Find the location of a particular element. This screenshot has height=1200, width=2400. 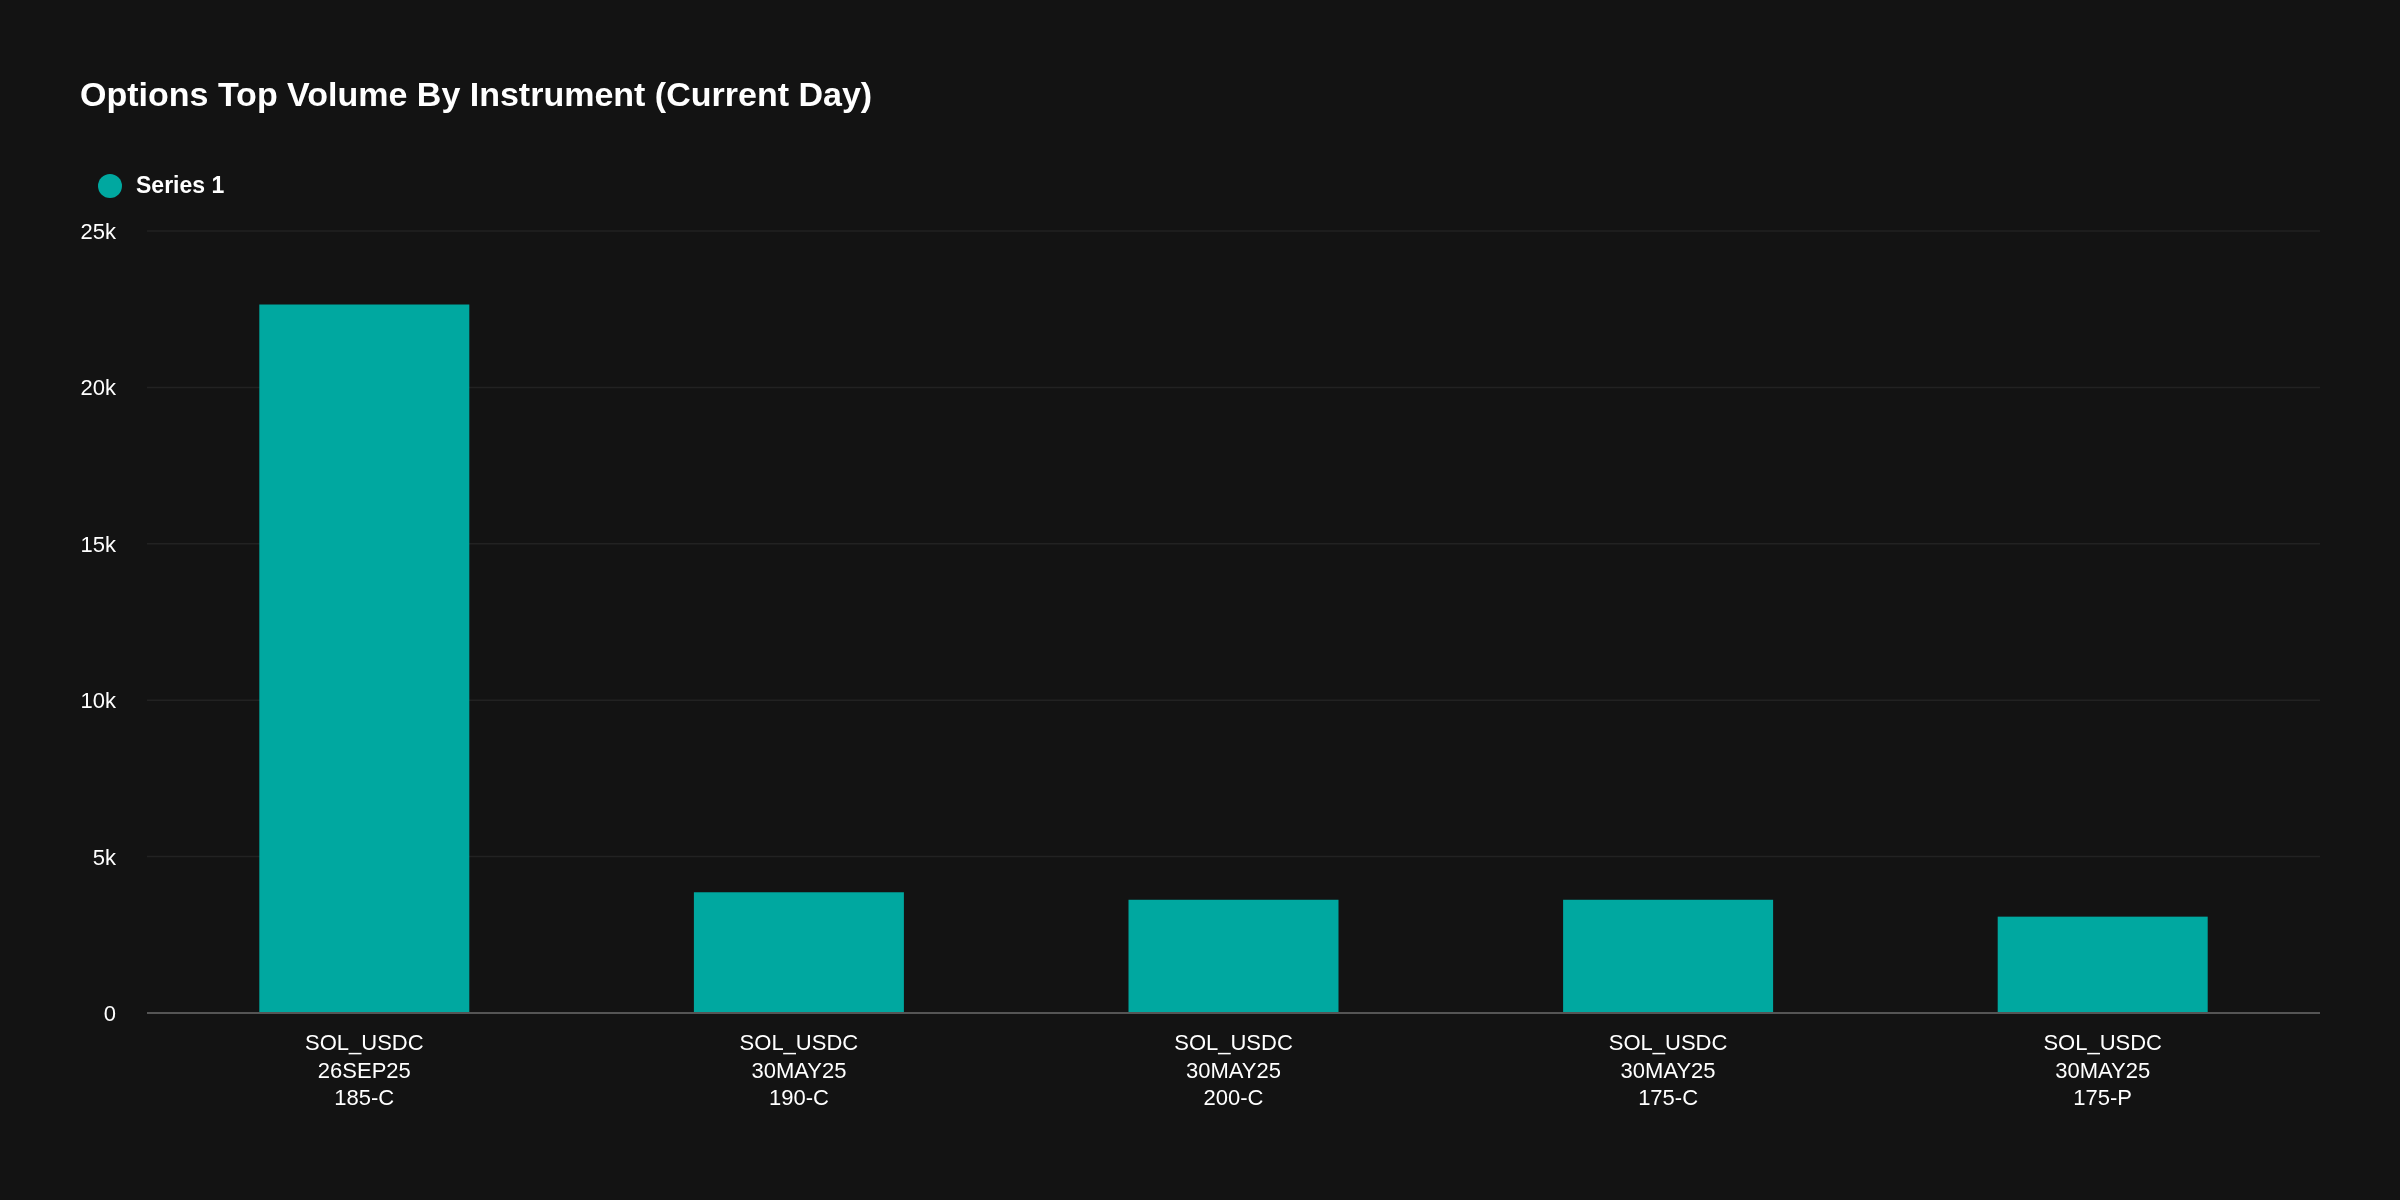

category-label: SOL_USDC 30MAY25 200-C is located at coordinates (1233, 1070).